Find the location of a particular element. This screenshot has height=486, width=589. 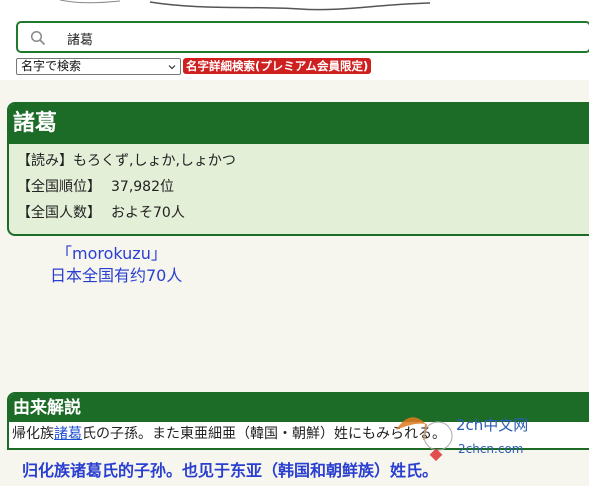

search-icon is located at coordinates (38, 38).